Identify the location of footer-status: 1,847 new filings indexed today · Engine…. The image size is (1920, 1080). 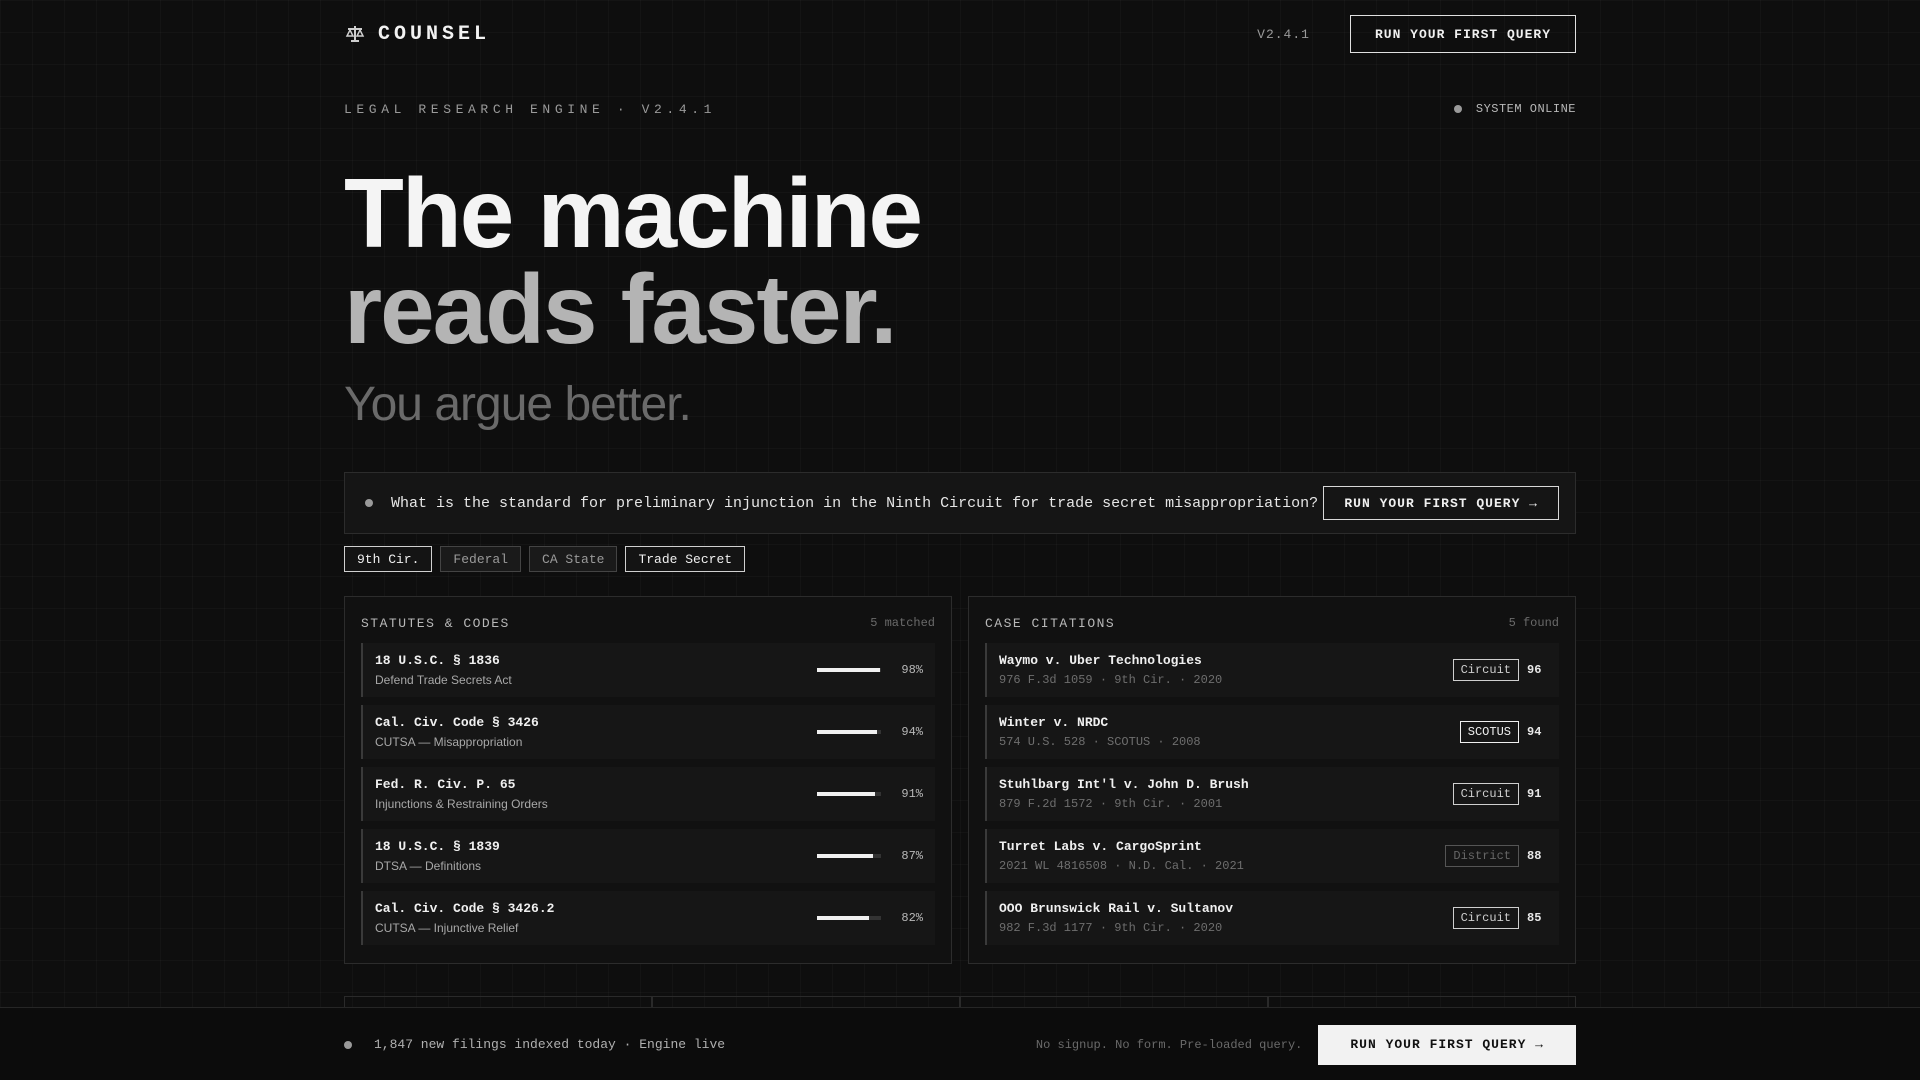
(550, 1044).